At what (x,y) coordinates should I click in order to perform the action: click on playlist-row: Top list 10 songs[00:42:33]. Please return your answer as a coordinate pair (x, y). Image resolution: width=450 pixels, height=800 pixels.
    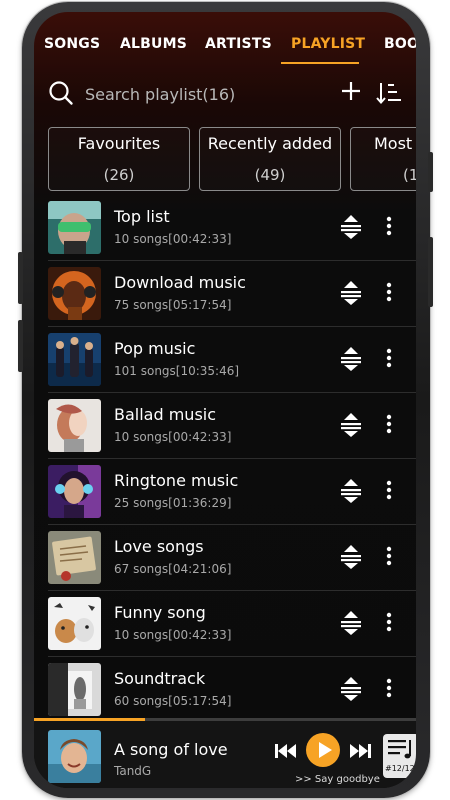
    Looking at the image, I should click on (232, 233).